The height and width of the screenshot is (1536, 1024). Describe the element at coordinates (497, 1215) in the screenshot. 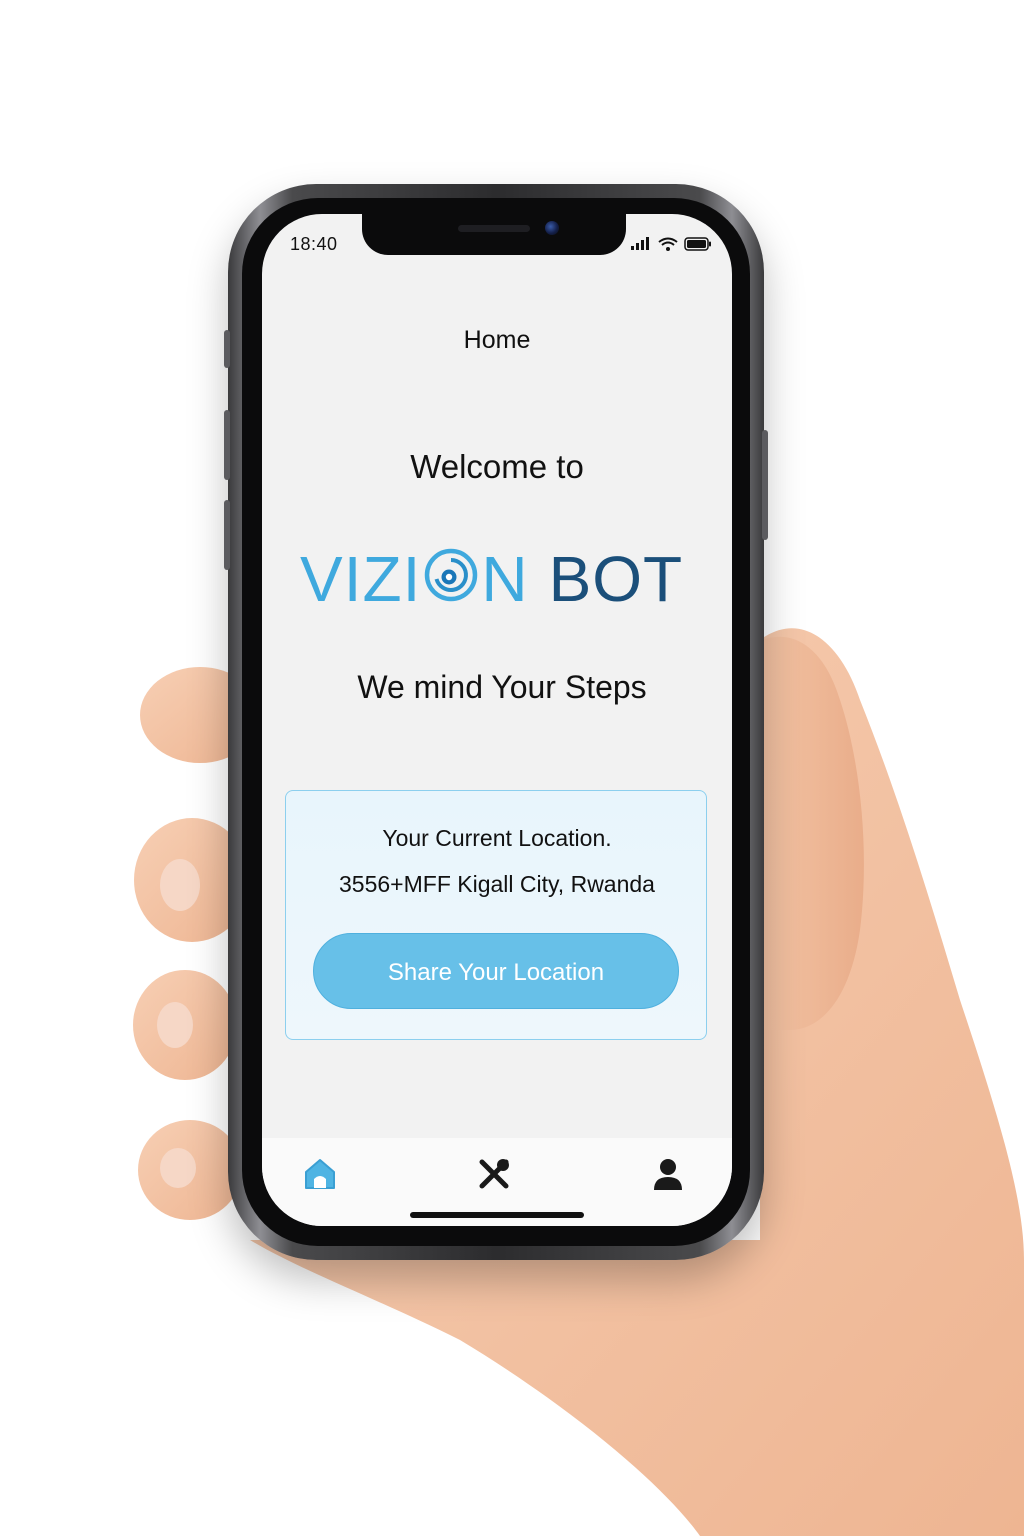

I see `home-indicator` at that location.